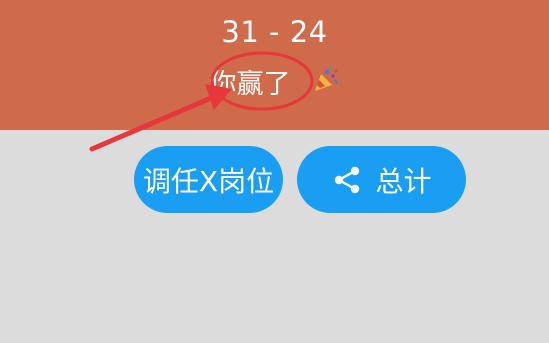 Image resolution: width=549 pixels, height=343 pixels. What do you see at coordinates (347, 180) in the screenshot?
I see `share-icon` at bounding box center [347, 180].